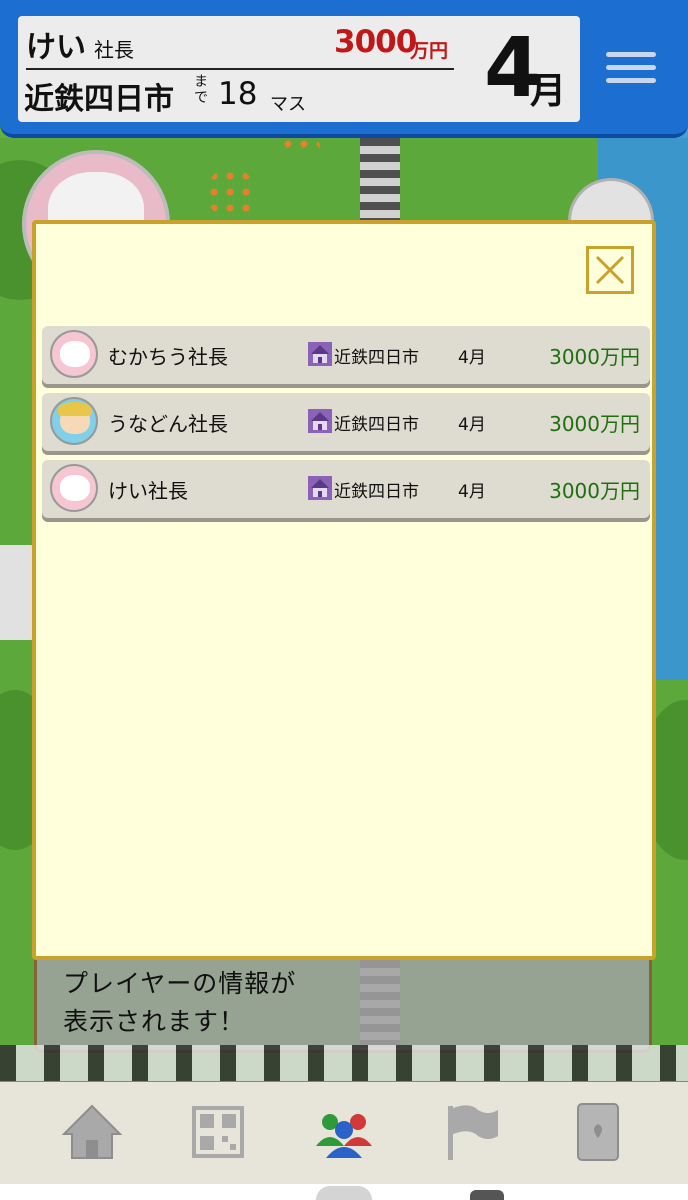 This screenshot has width=688, height=1200. I want to click on player-row-mukachiu: むかちう社長 近鉄四日市 4月 3000万円, so click(346, 355).